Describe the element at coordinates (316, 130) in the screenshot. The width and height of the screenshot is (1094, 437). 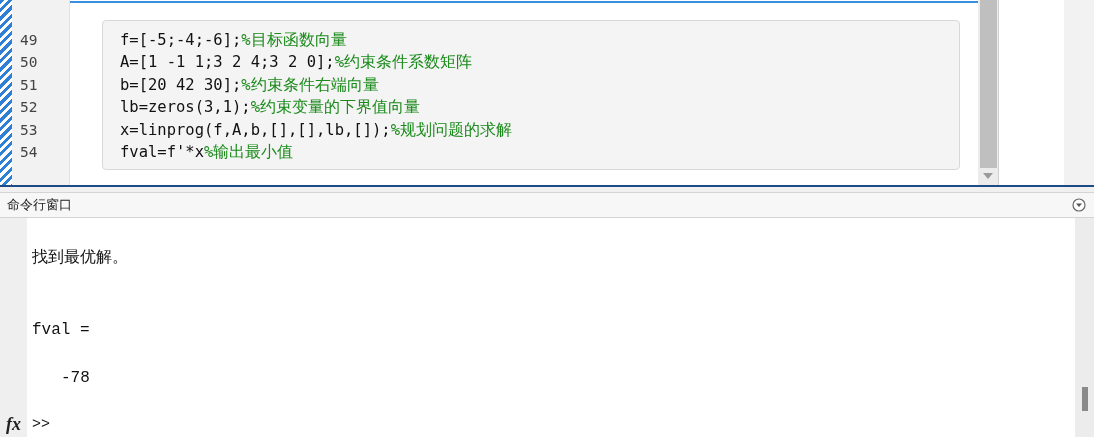
I see `code-line: x=linprog(f,A,b,[],[],lb,[]);%规划问题的求解` at that location.